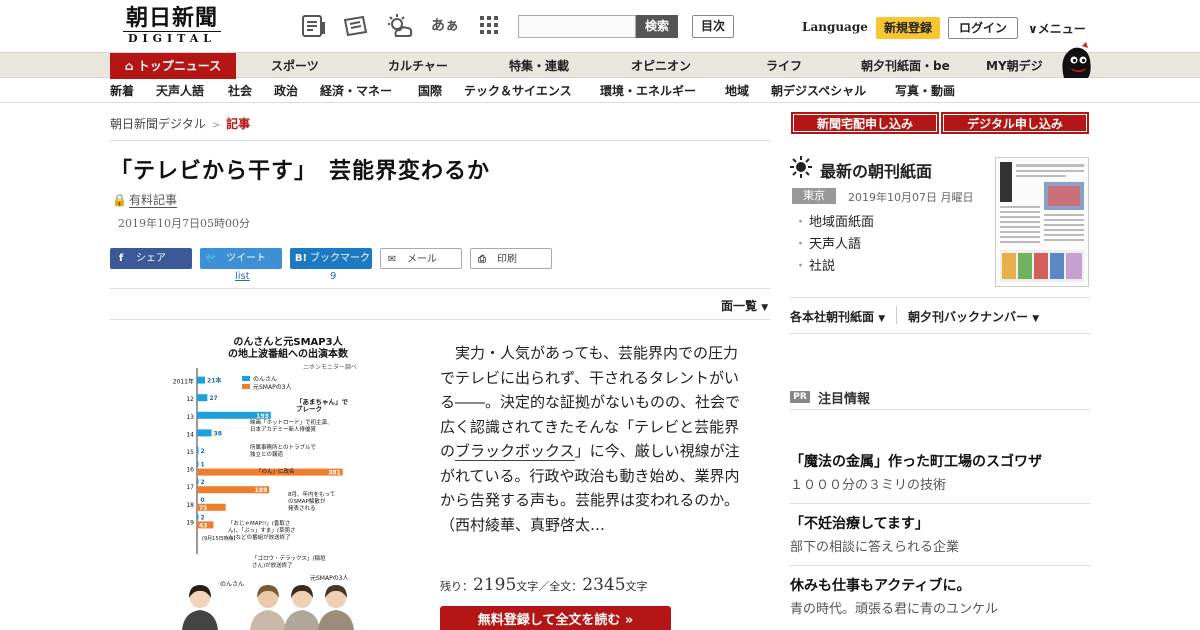 This screenshot has width=1200, height=630. Describe the element at coordinates (834, 267) in the screenshot. I see `morning-link-editorial: 社説` at that location.